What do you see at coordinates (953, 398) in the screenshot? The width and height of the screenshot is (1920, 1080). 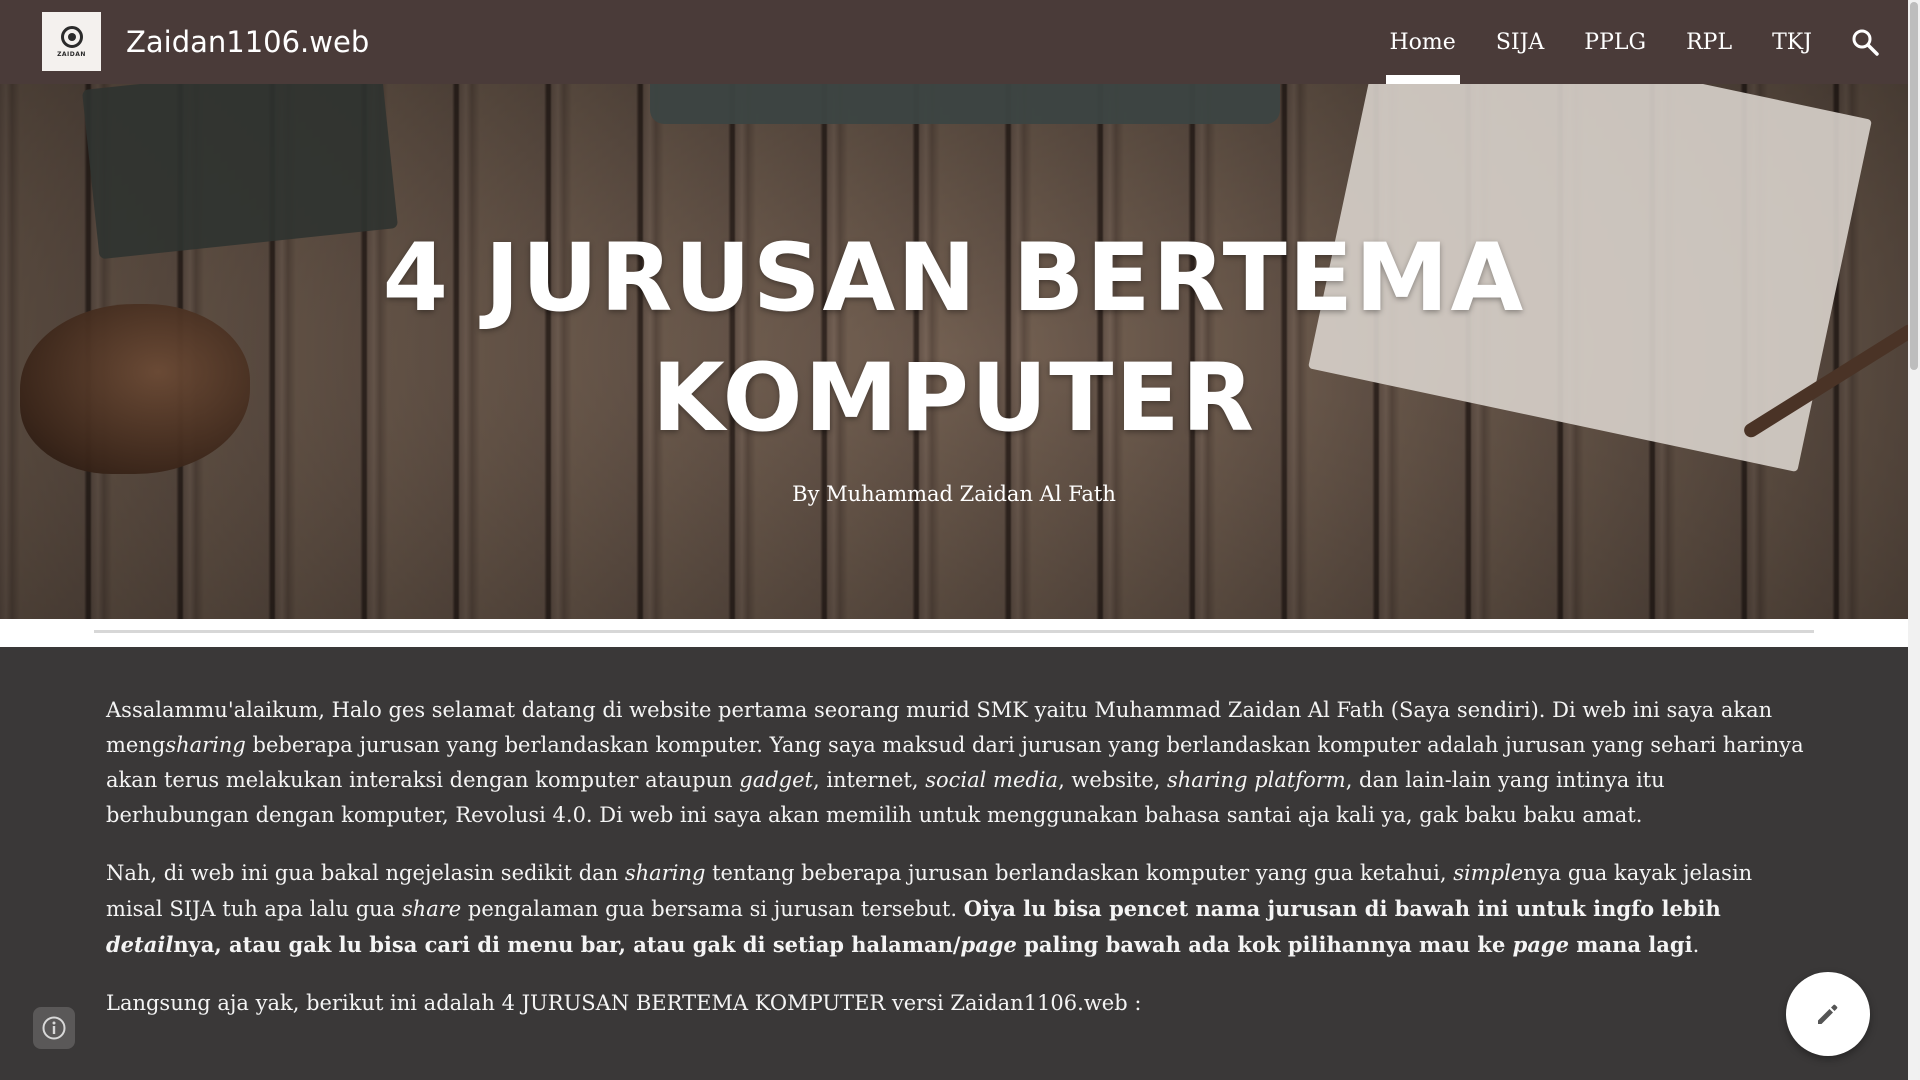 I see `page-title-line-2: KOMPUTER` at bounding box center [953, 398].